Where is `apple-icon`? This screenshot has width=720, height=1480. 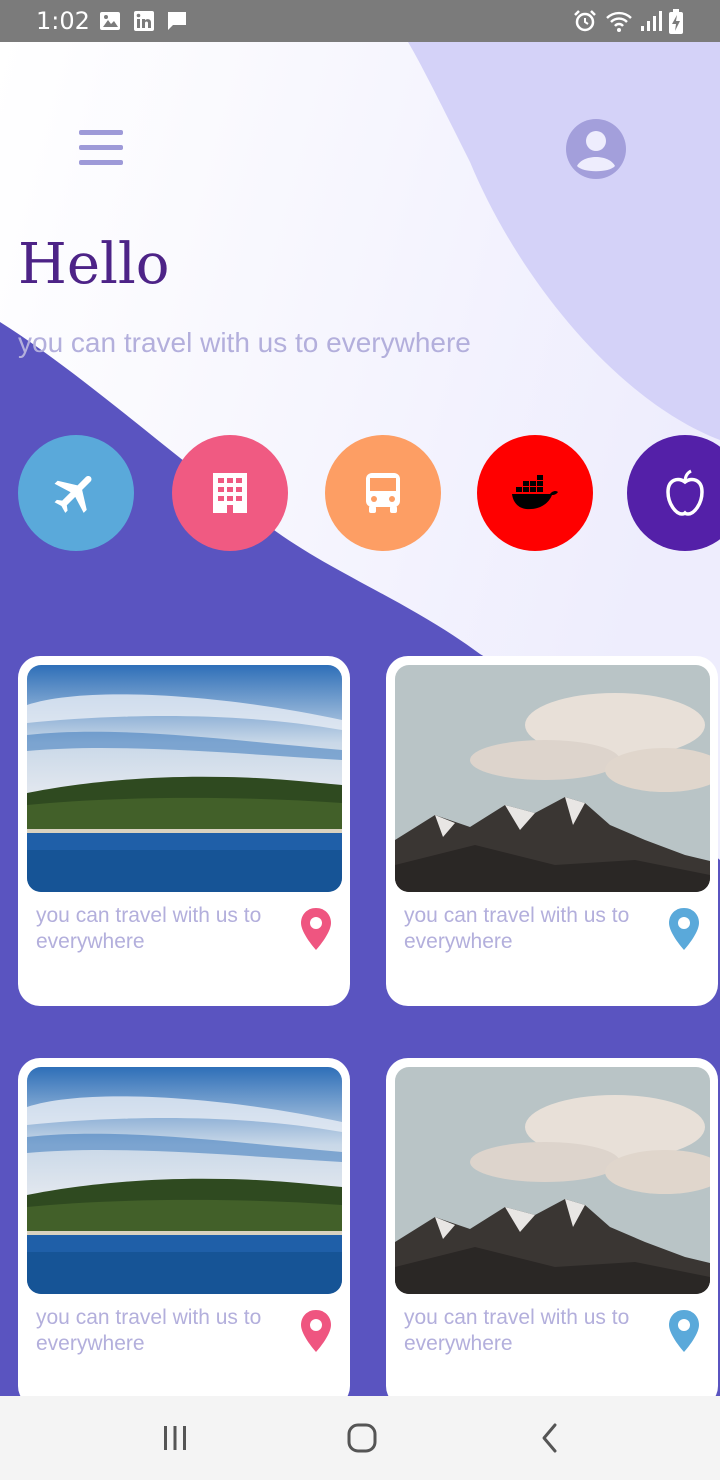
apple-icon is located at coordinates (685, 492).